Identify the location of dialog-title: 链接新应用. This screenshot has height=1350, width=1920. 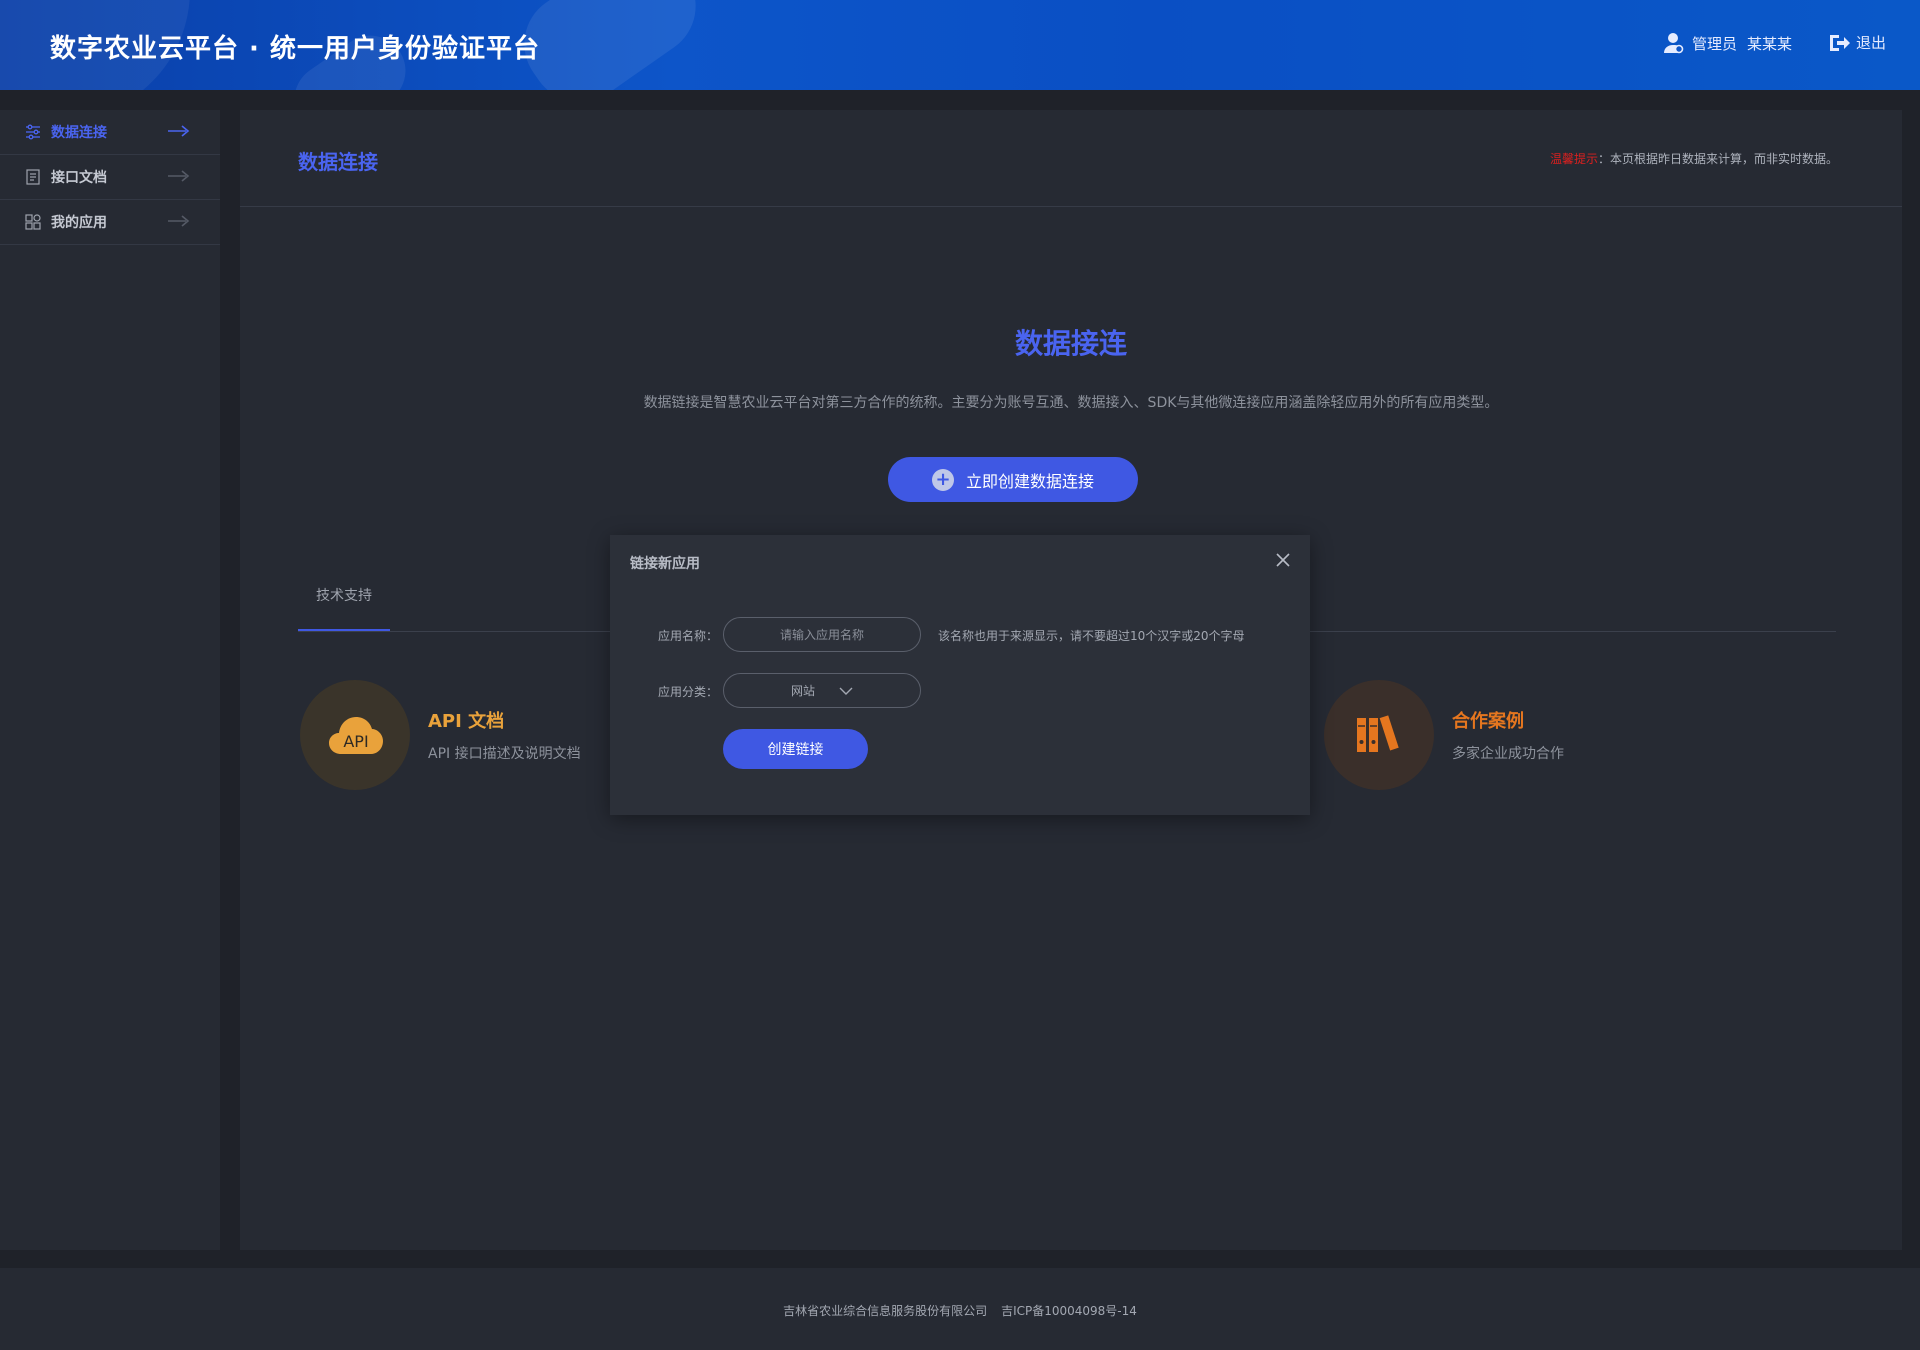
(665, 564).